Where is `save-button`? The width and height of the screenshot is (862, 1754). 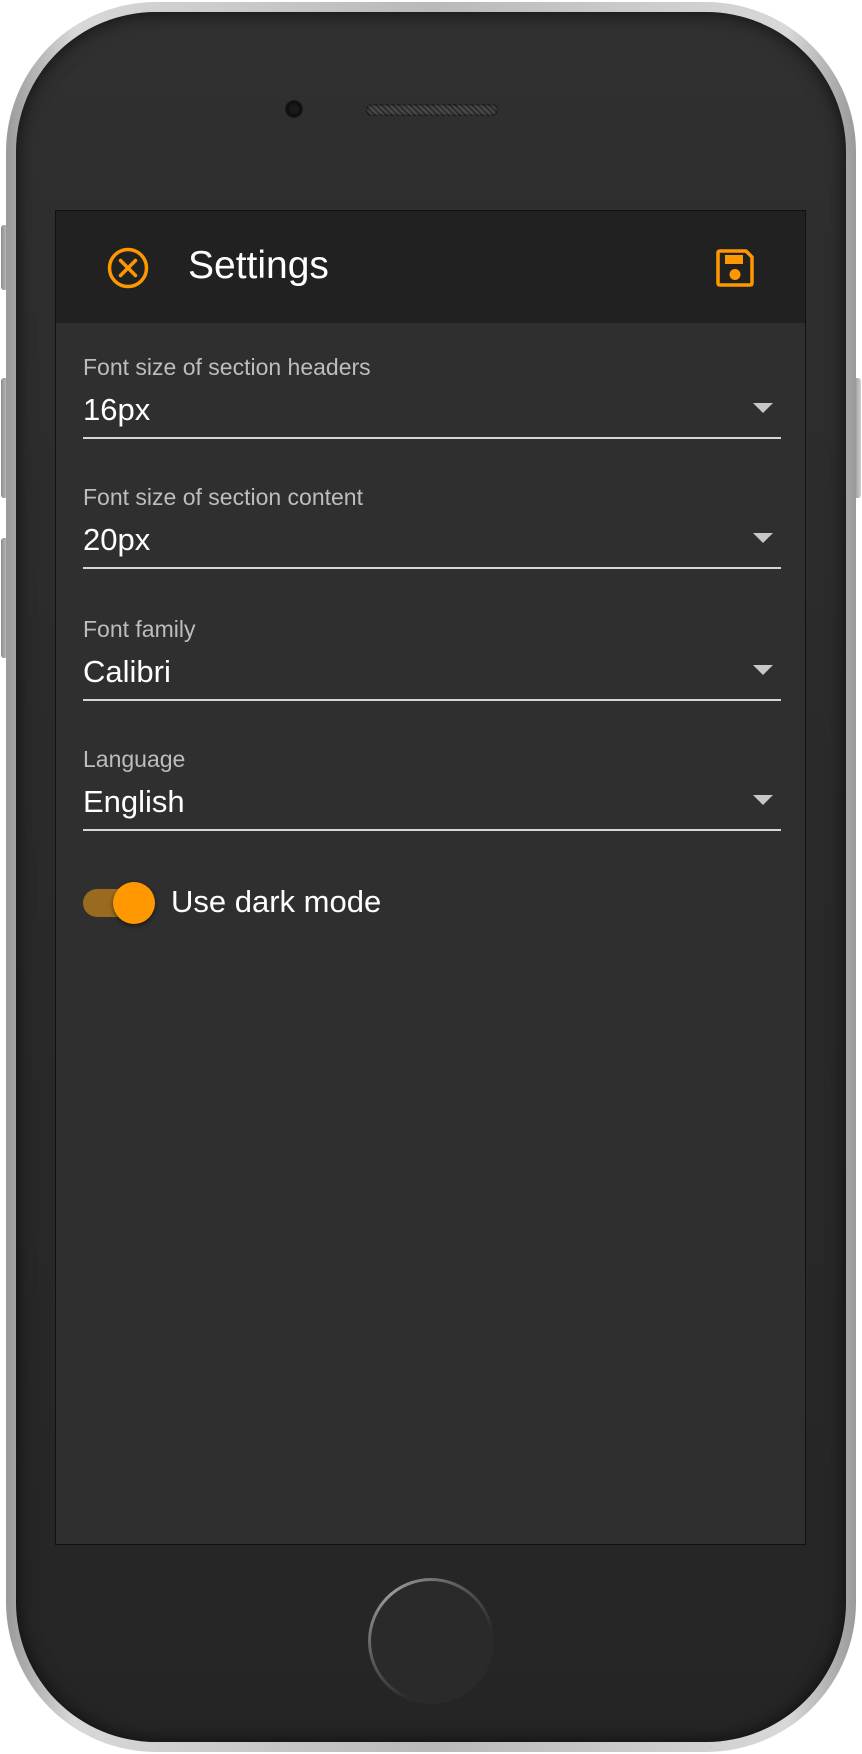 save-button is located at coordinates (735, 268).